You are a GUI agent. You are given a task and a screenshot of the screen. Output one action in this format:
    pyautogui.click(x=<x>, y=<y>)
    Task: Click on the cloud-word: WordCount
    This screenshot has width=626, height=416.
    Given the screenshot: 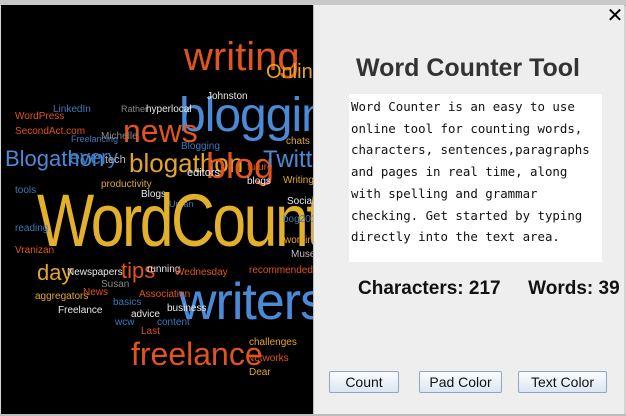 What is the action you would take?
    pyautogui.click(x=175, y=220)
    